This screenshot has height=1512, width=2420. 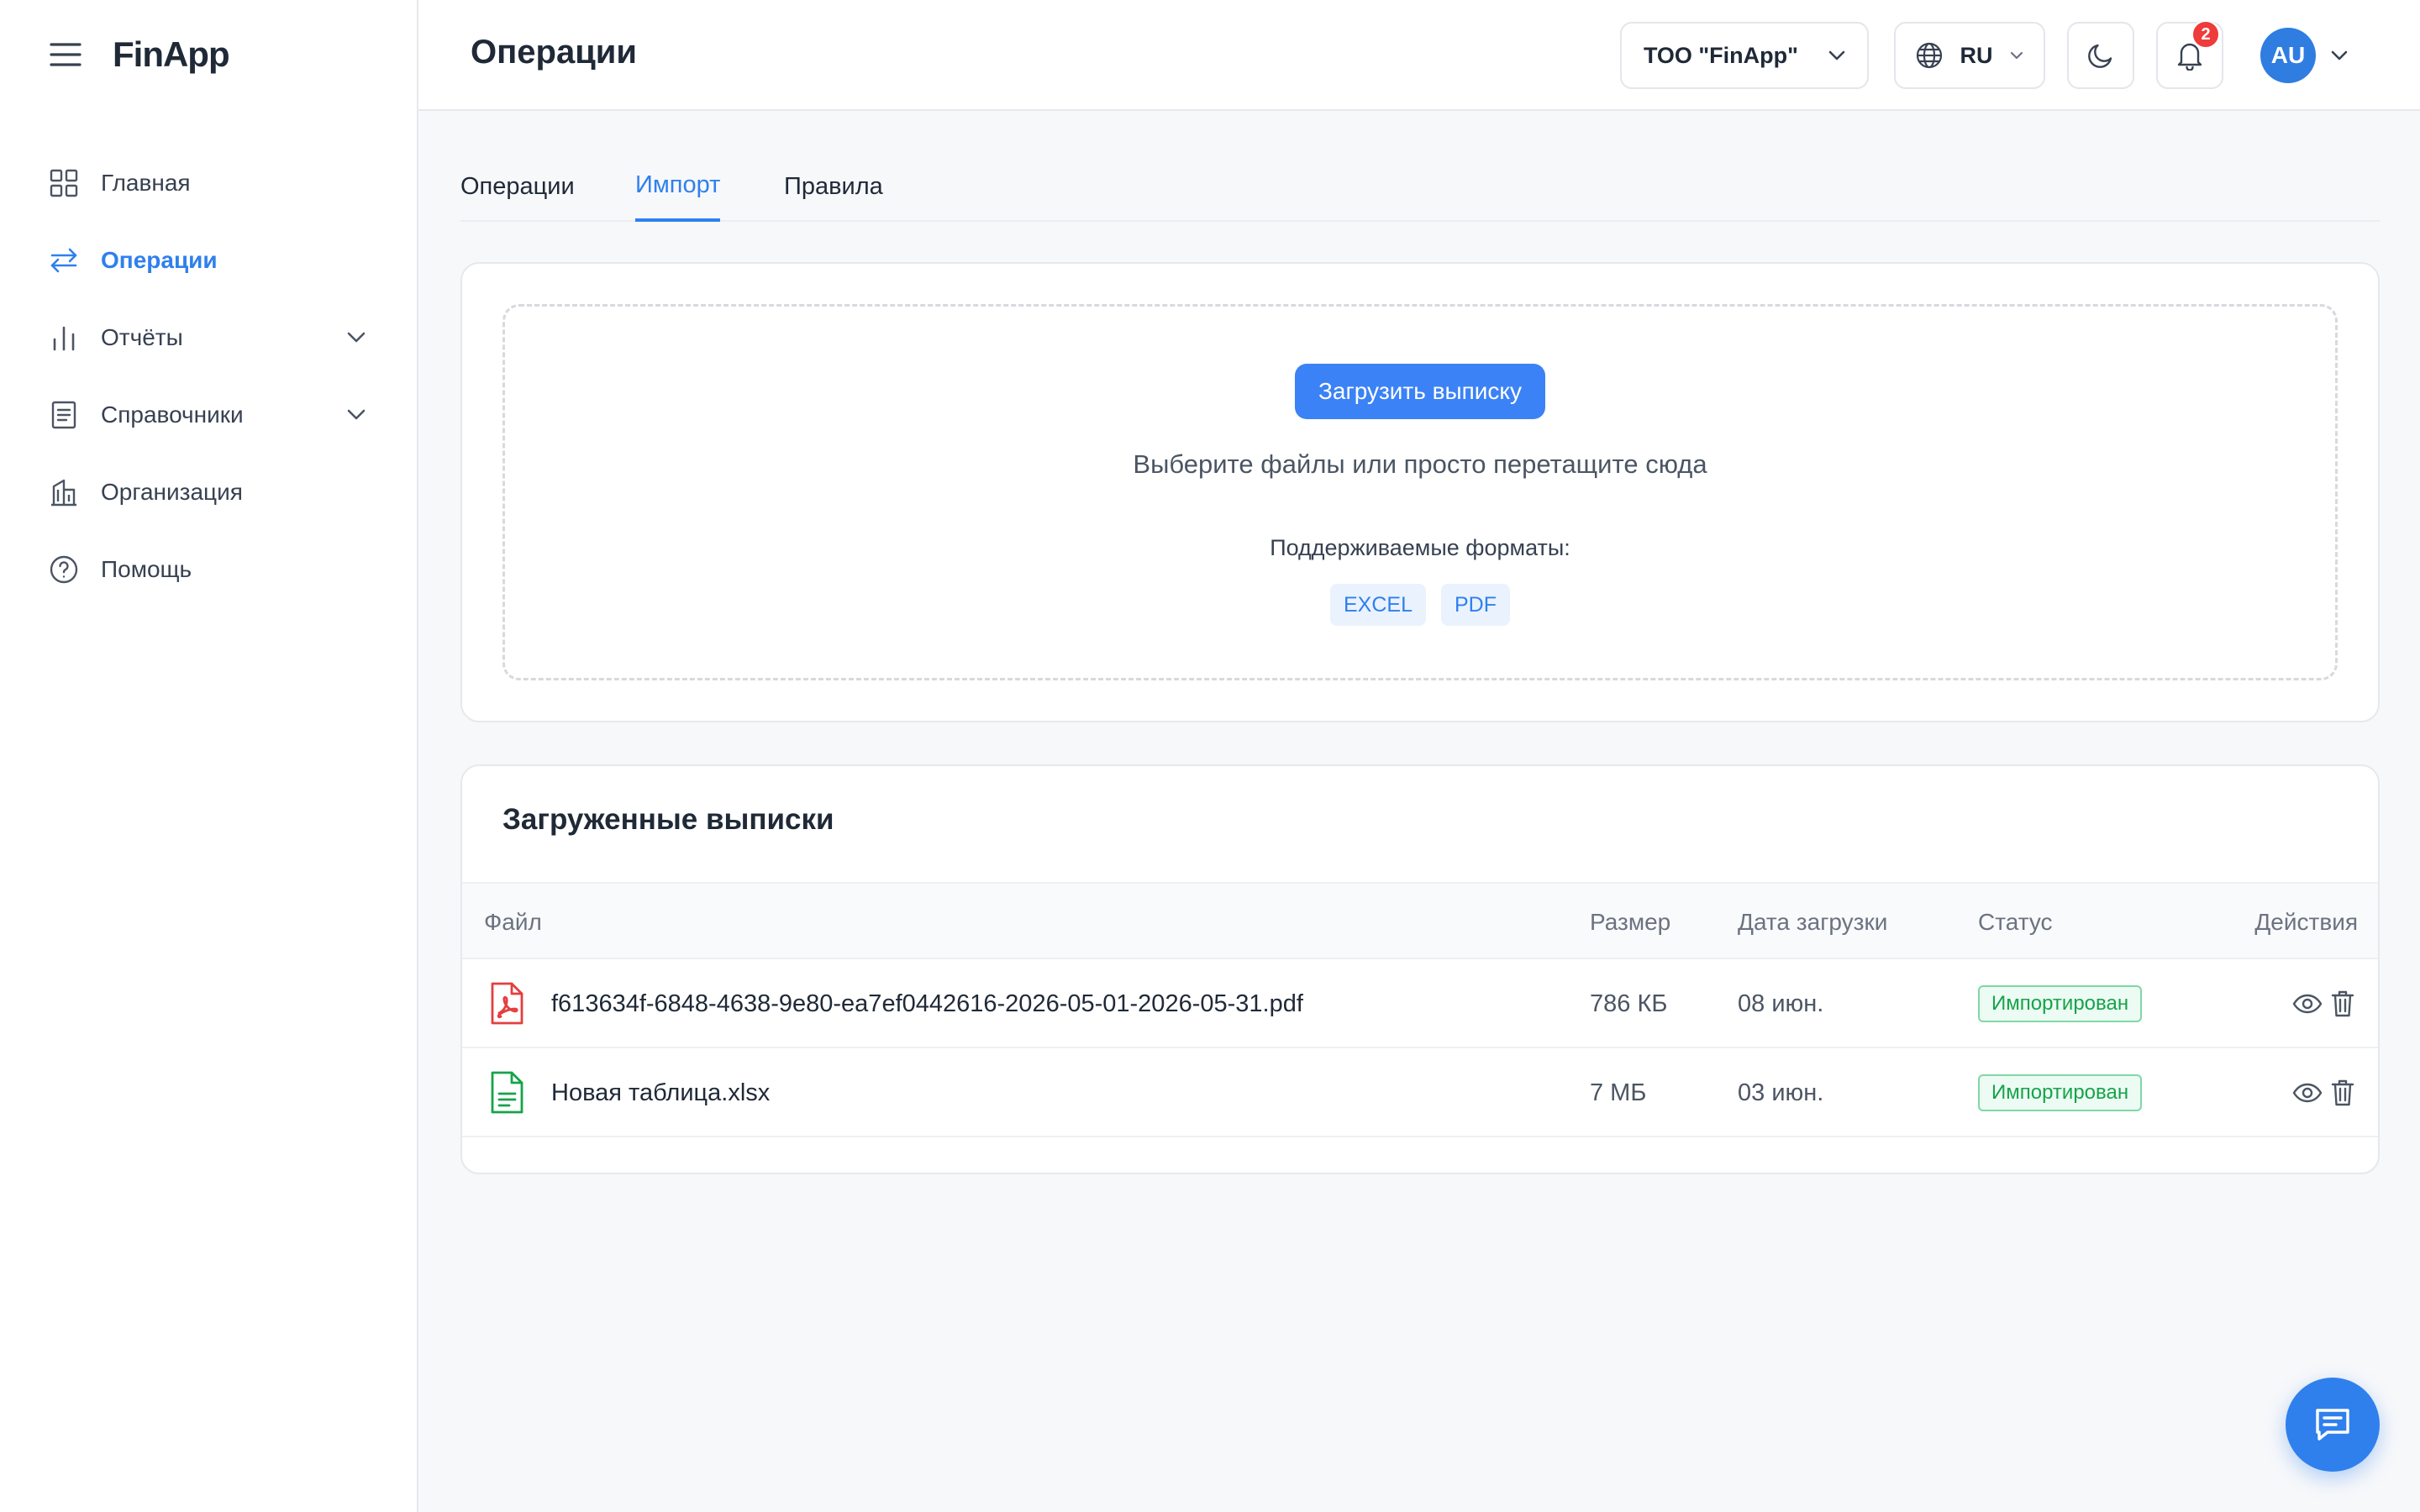 I want to click on sidebar-item-label: Организация, so click(x=172, y=492).